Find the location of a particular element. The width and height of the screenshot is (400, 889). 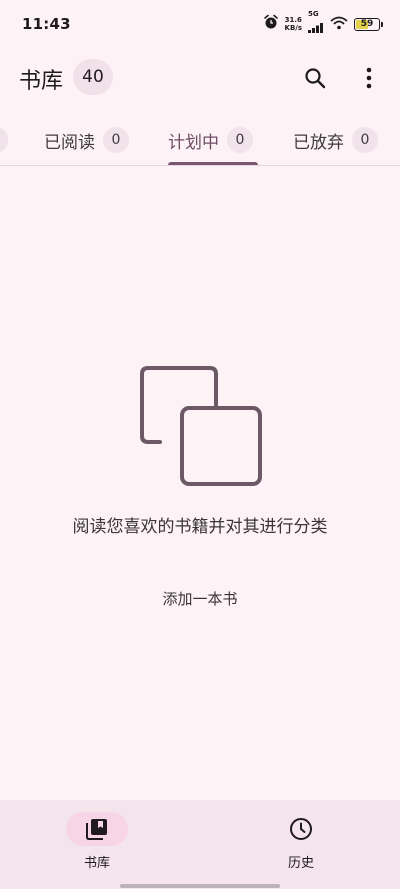

tab-label: 已阅读 is located at coordinates (69, 142).